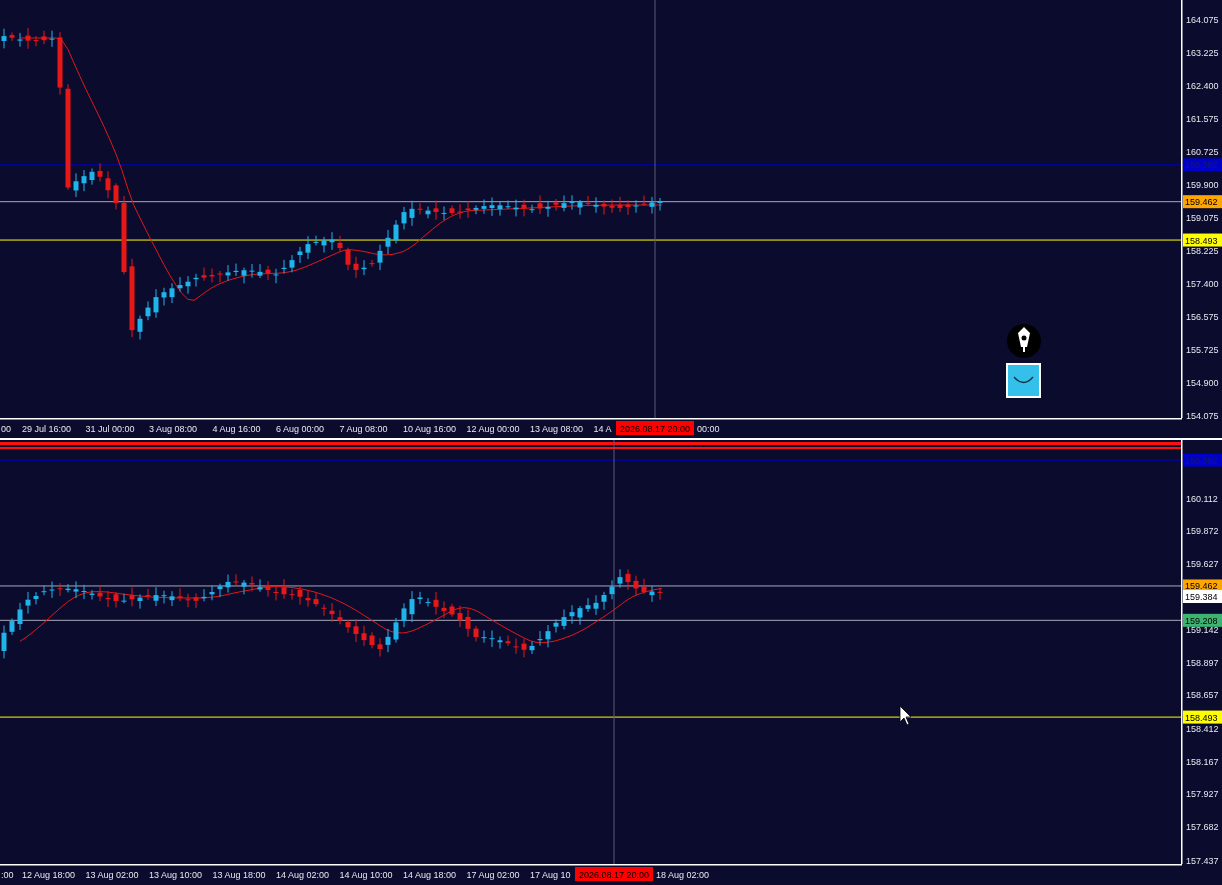  What do you see at coordinates (1202, 415) in the screenshot?
I see `price-tick-label: 154.075` at bounding box center [1202, 415].